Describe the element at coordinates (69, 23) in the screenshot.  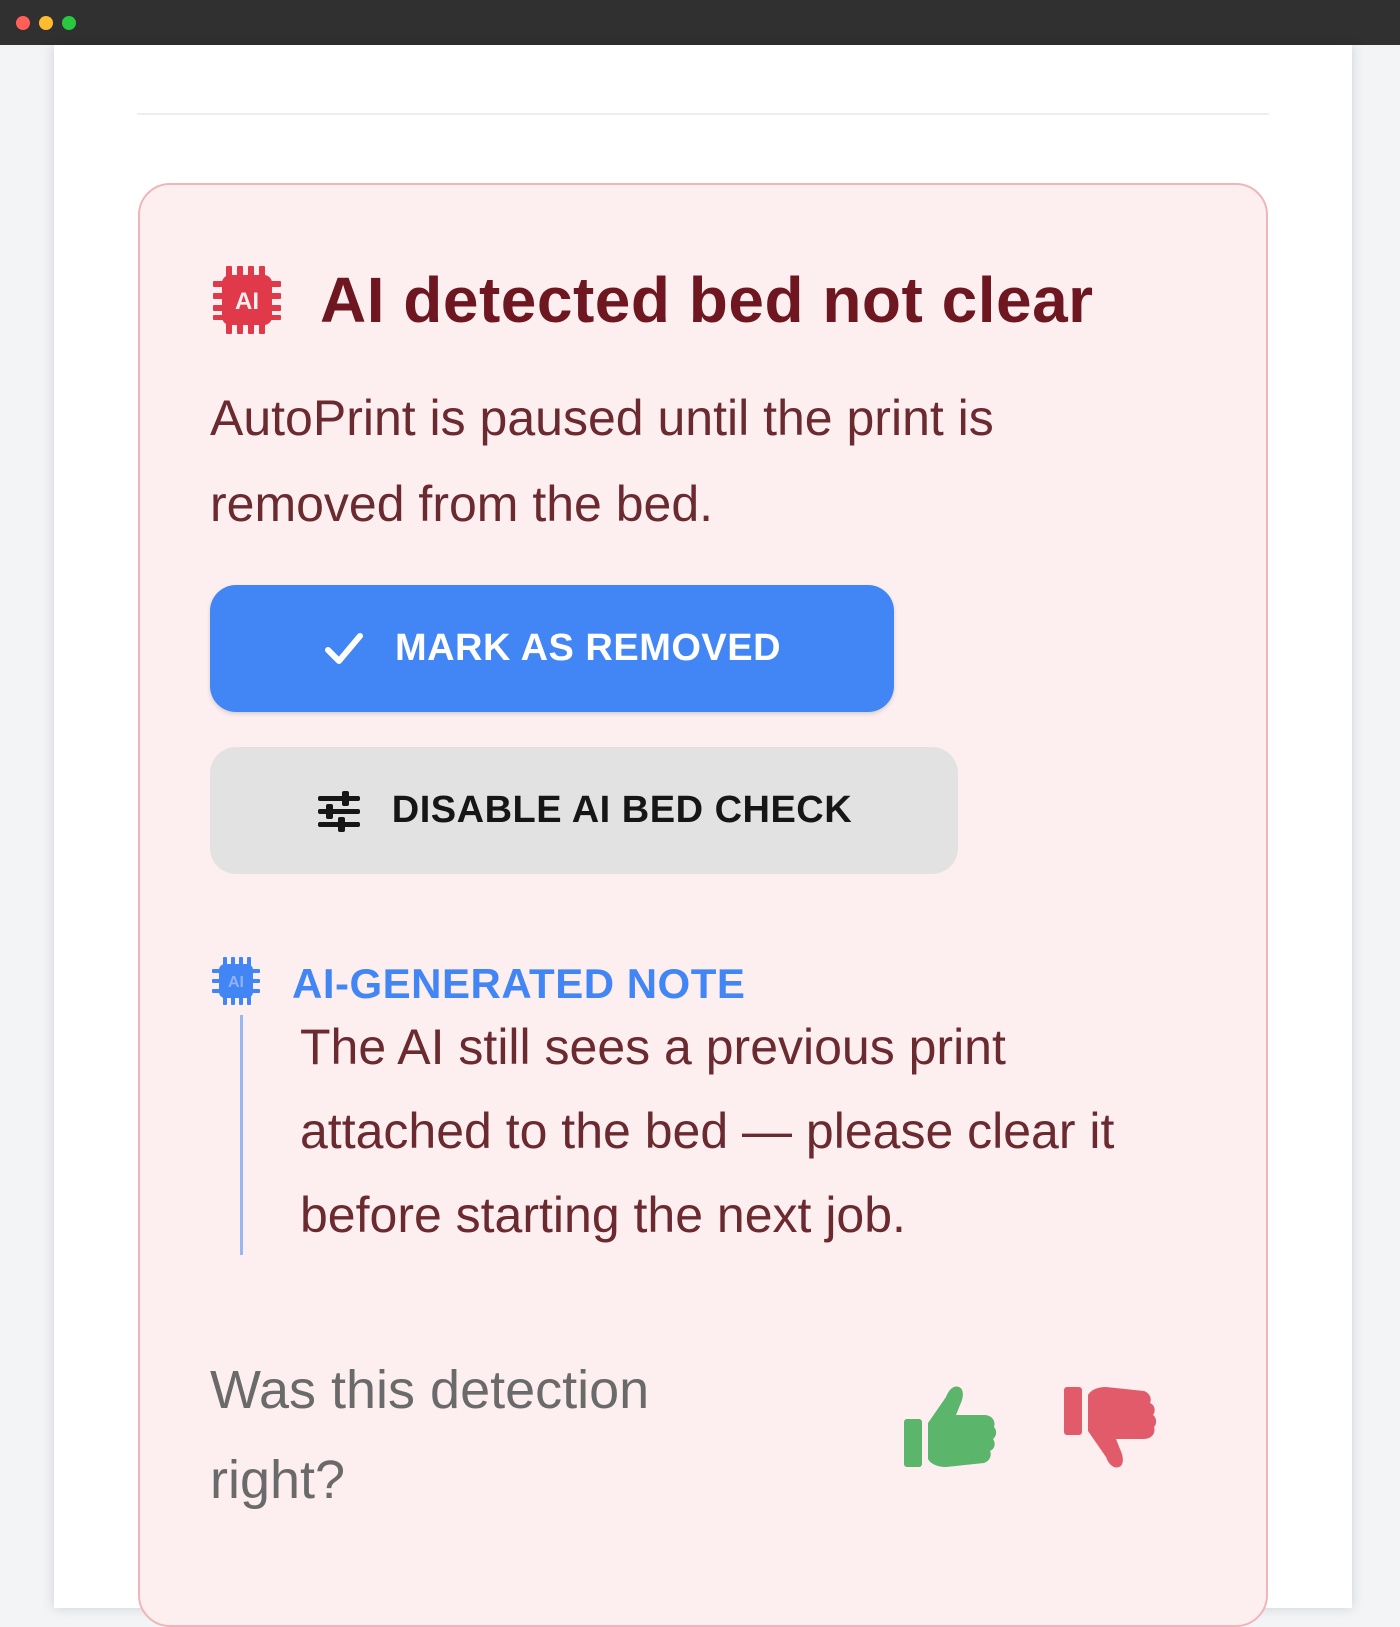
I see `window-maximize-button` at that location.